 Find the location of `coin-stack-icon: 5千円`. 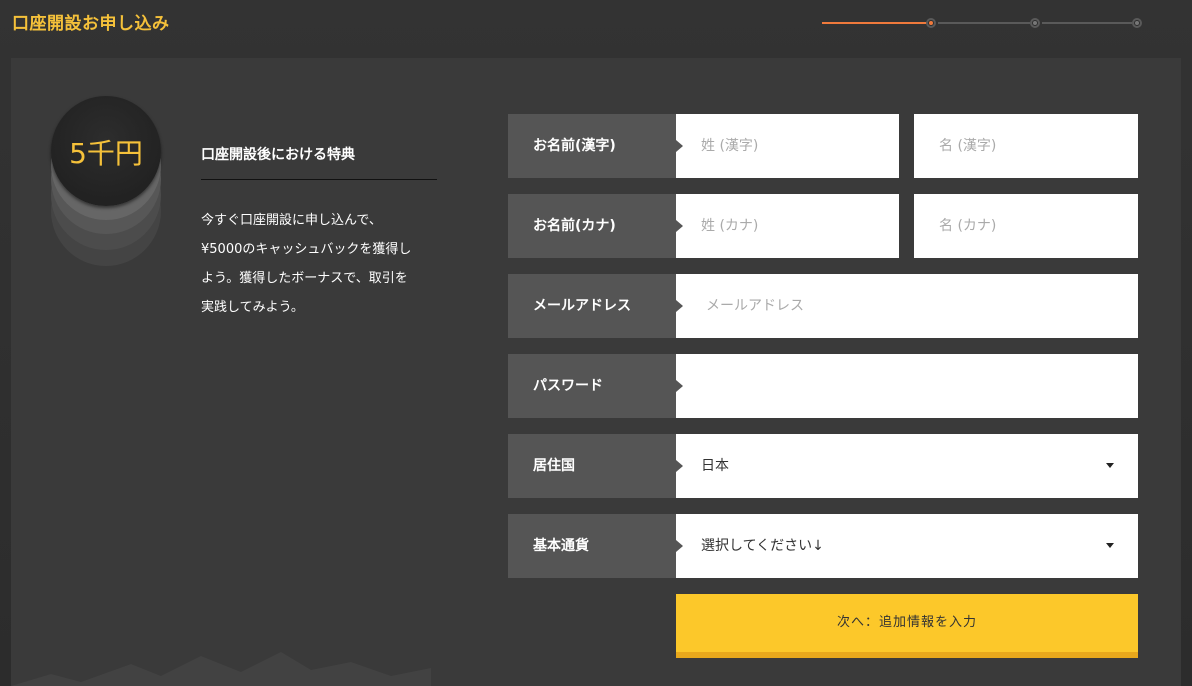

coin-stack-icon: 5千円 is located at coordinates (107, 181).